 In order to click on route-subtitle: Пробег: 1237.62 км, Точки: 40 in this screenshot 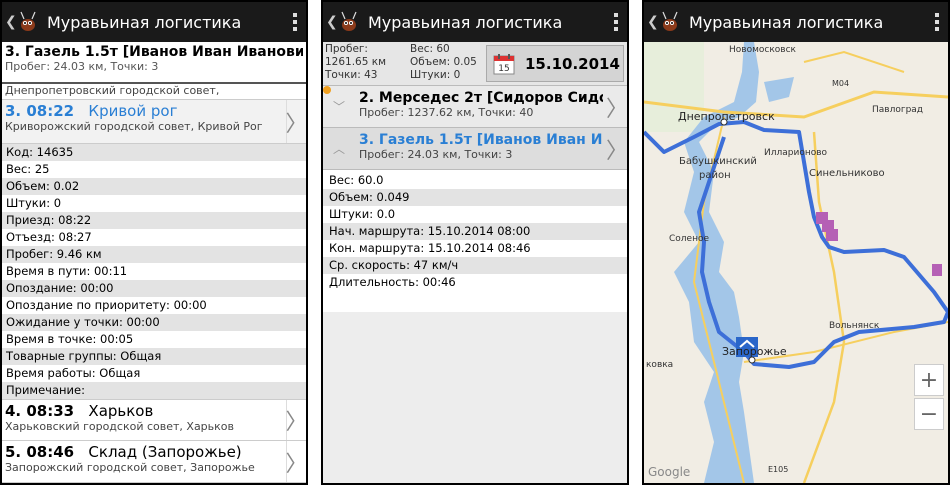, I will do `click(446, 112)`.